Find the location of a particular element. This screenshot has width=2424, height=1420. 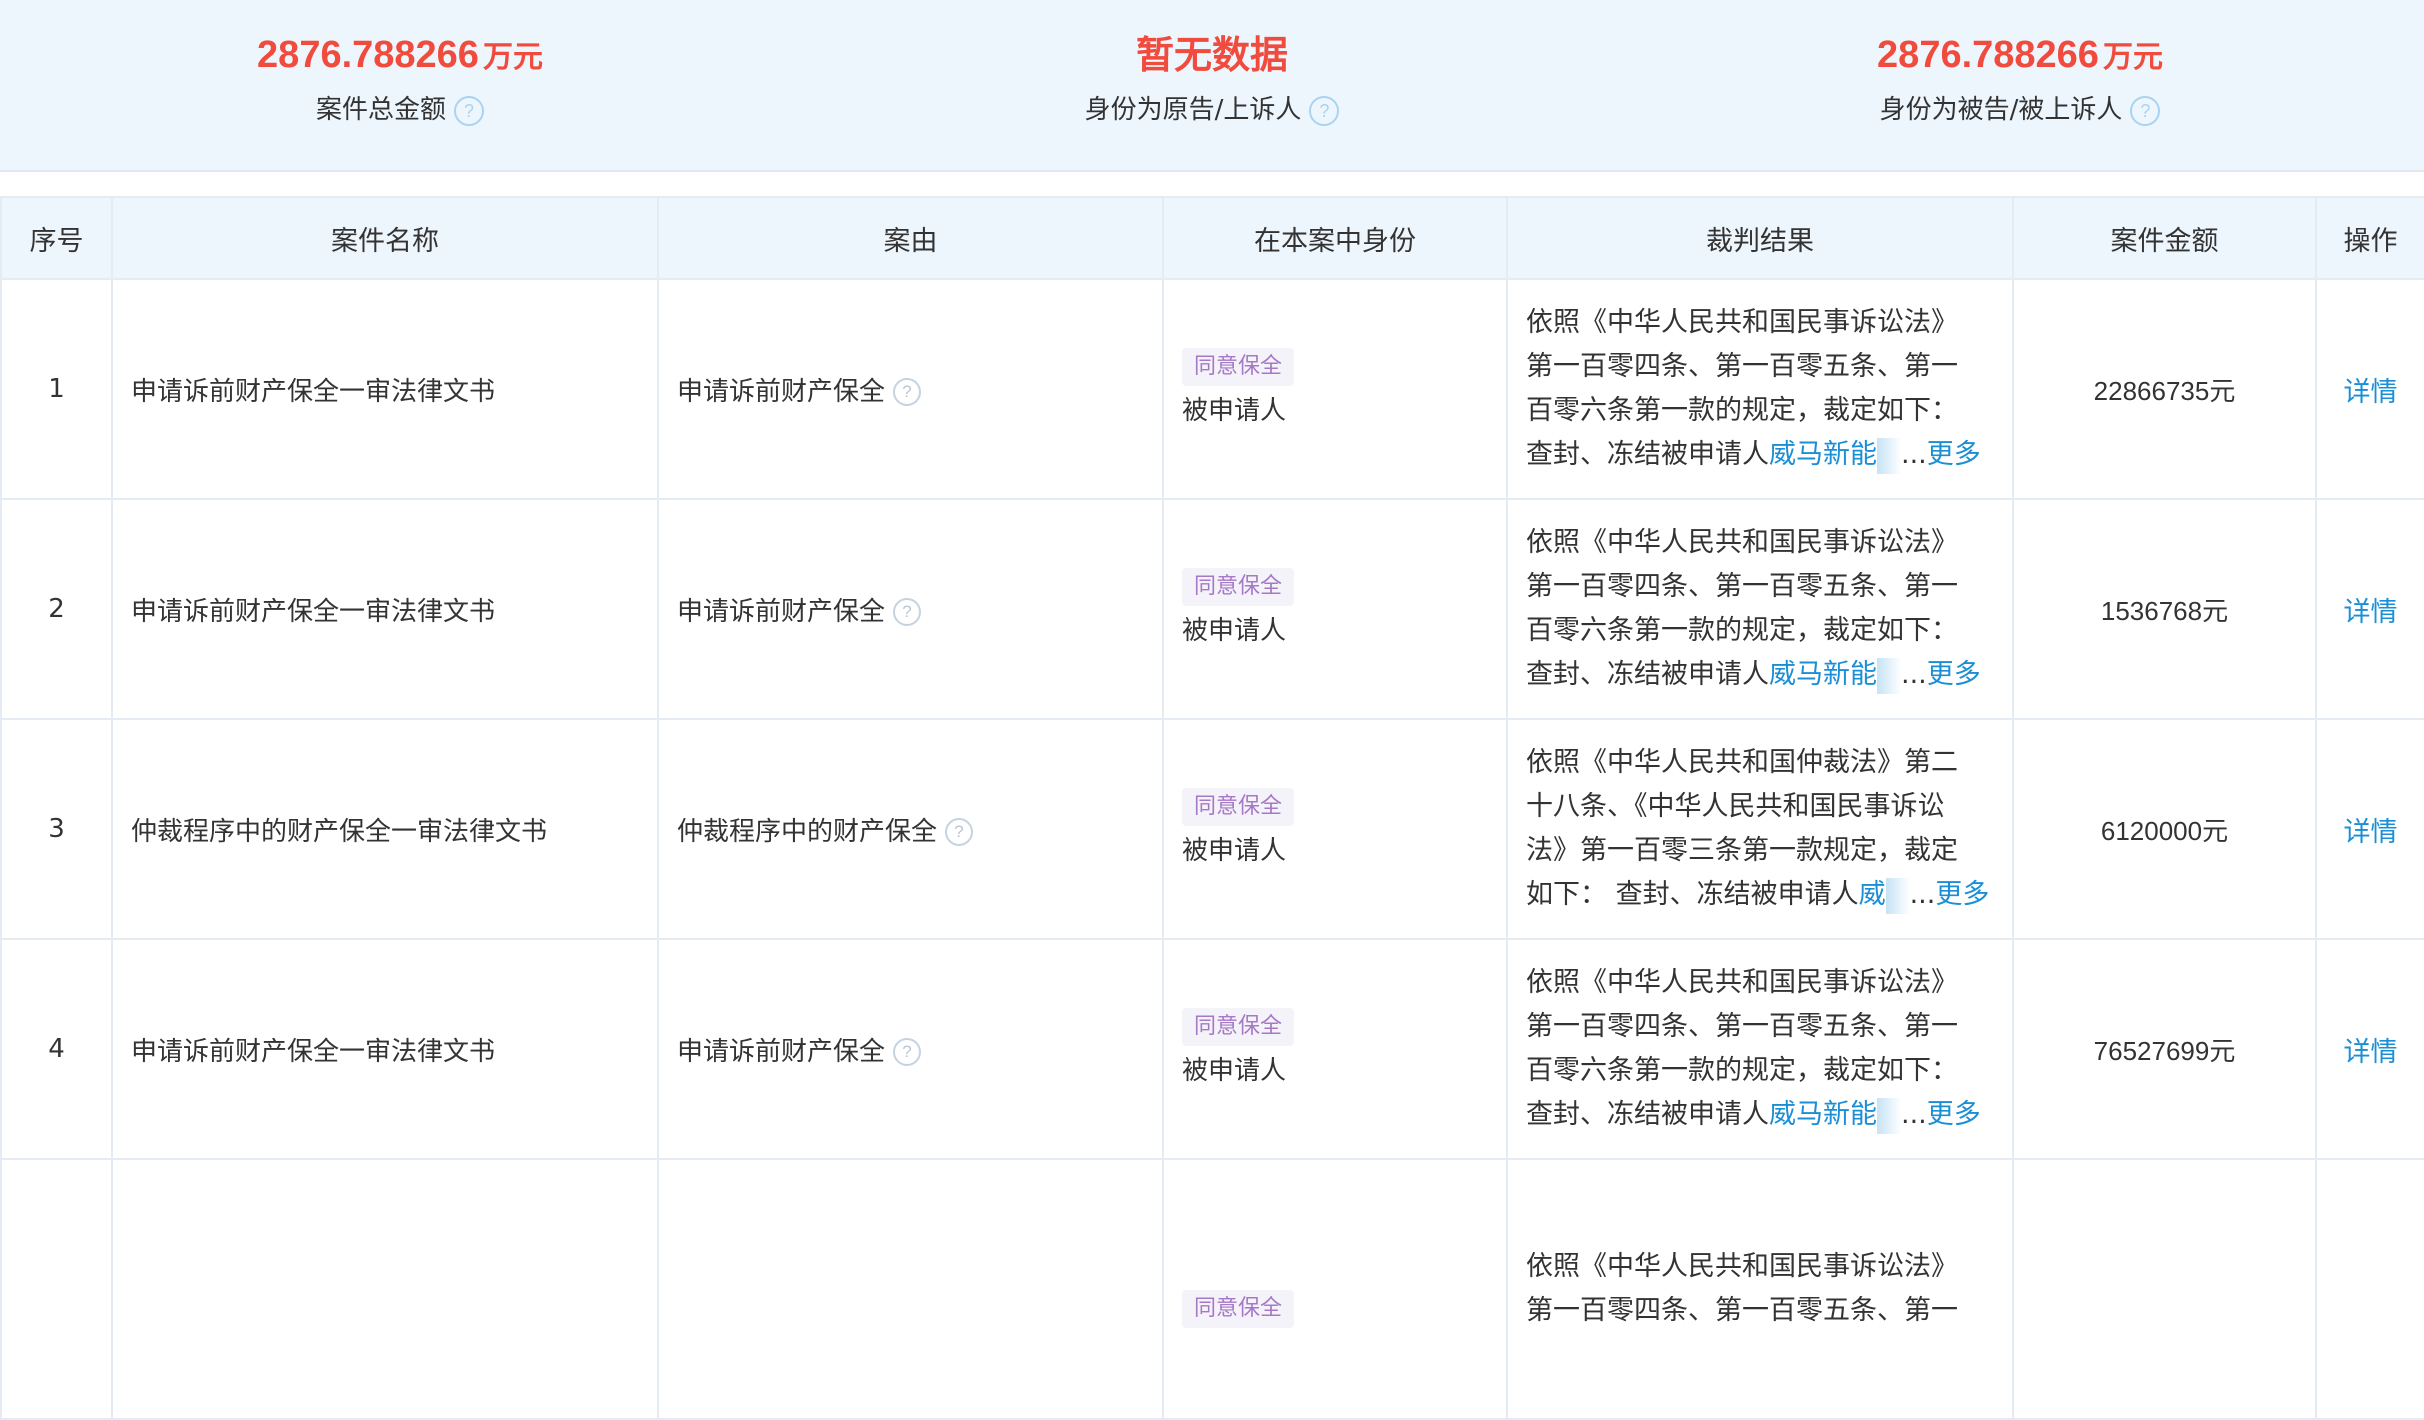

stat-defendant-value-wrap: 2876.788266 万元 is located at coordinates (2020, 55).